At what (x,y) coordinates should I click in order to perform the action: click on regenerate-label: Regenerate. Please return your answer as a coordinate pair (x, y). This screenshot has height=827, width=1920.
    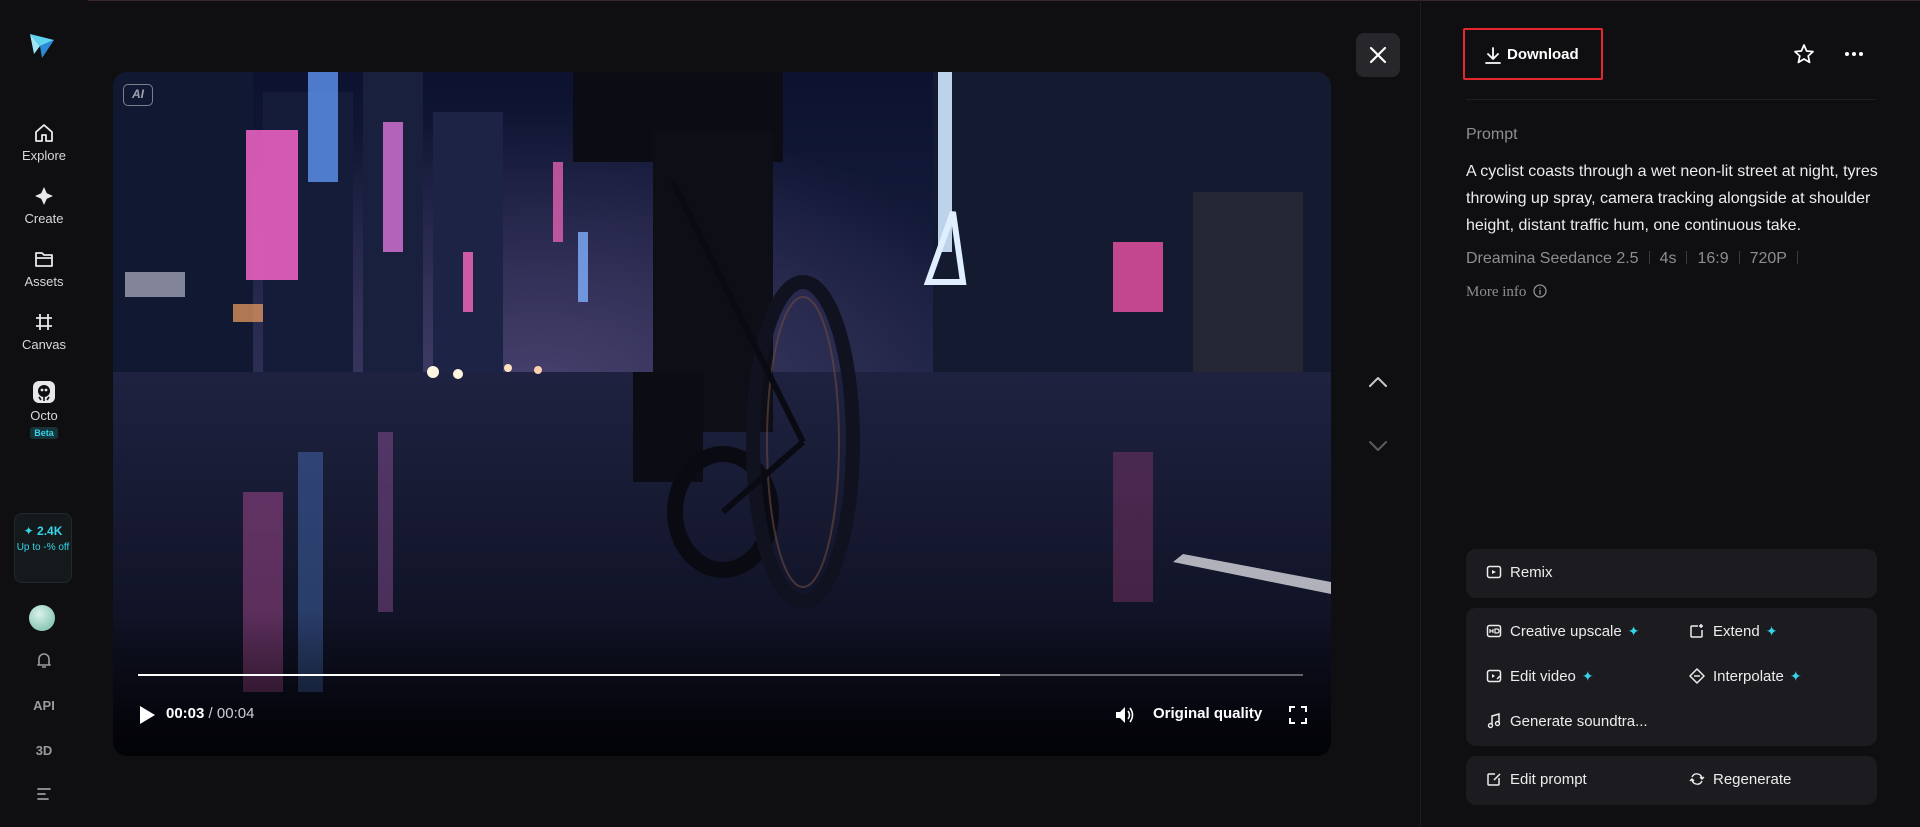
    Looking at the image, I should click on (1752, 779).